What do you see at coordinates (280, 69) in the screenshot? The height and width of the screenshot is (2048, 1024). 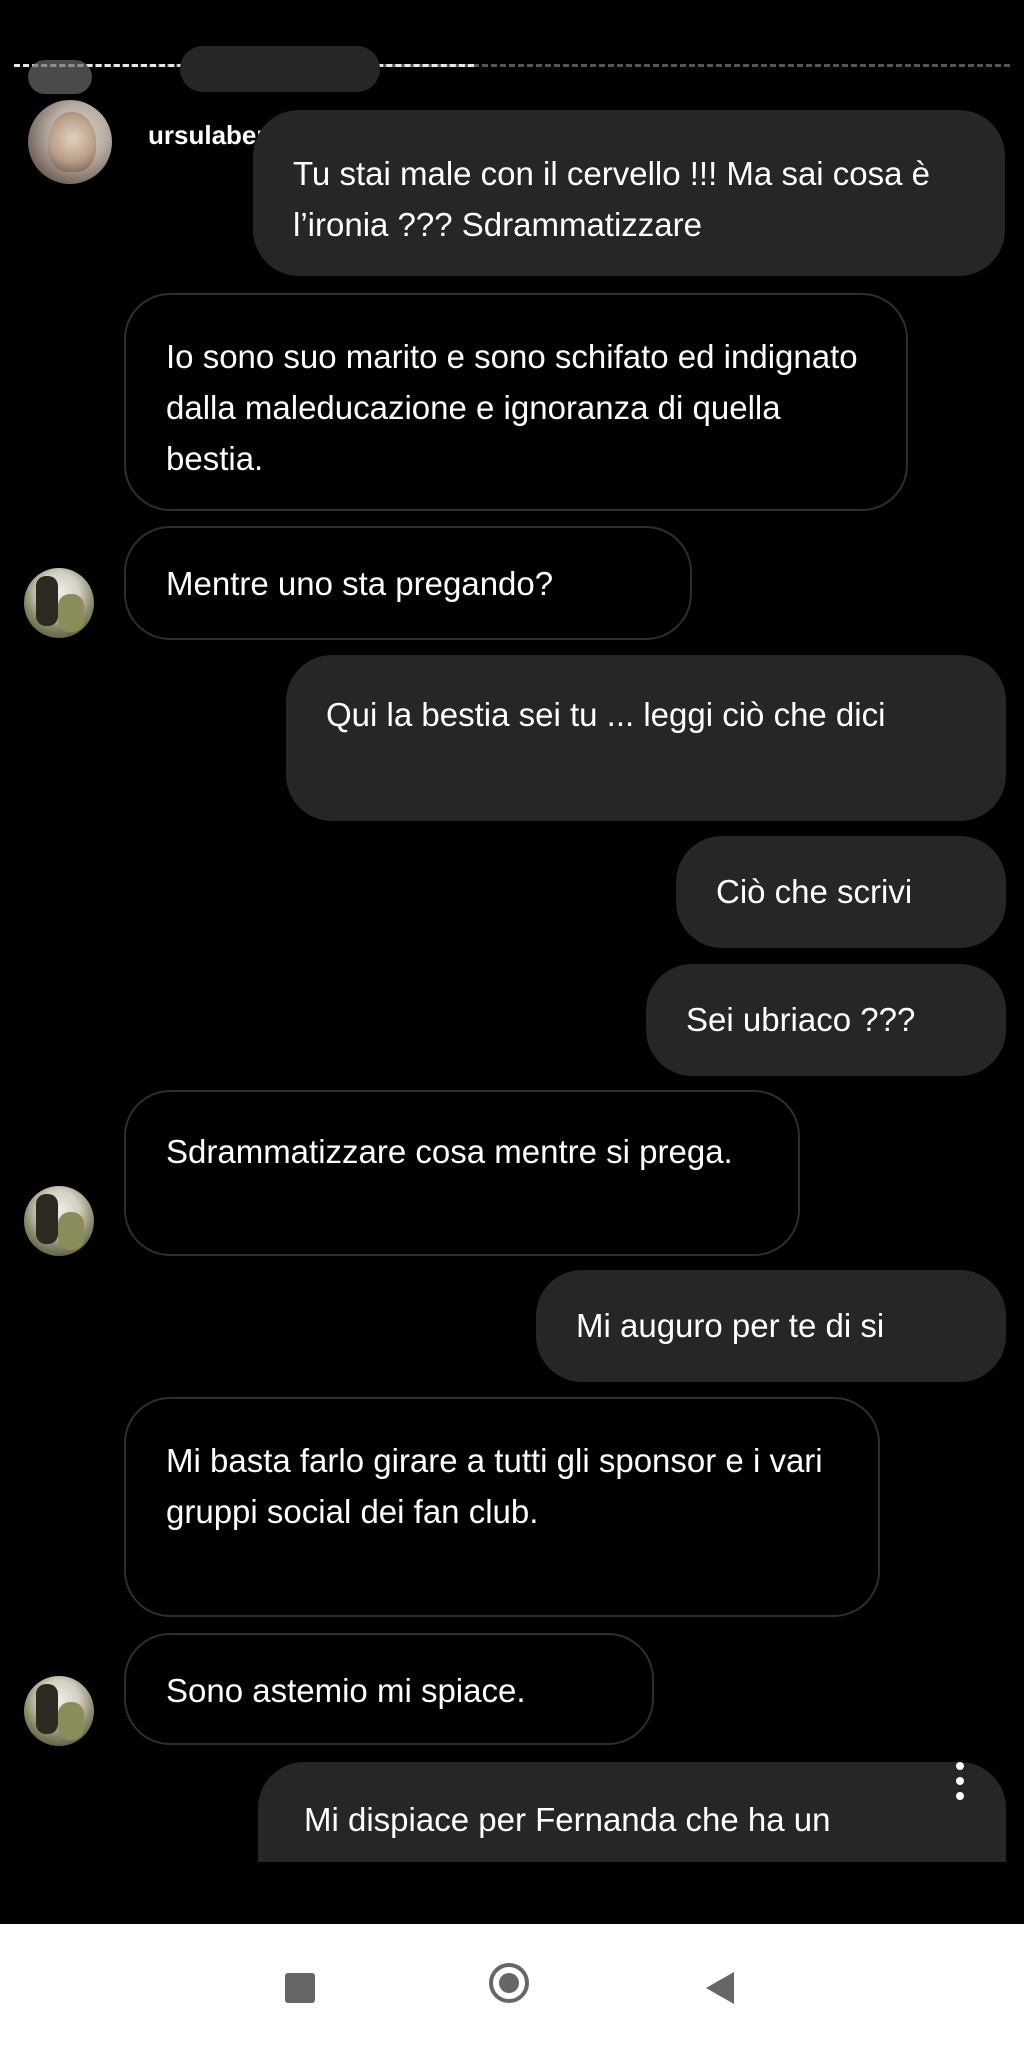 I see `previous-message-bubble` at bounding box center [280, 69].